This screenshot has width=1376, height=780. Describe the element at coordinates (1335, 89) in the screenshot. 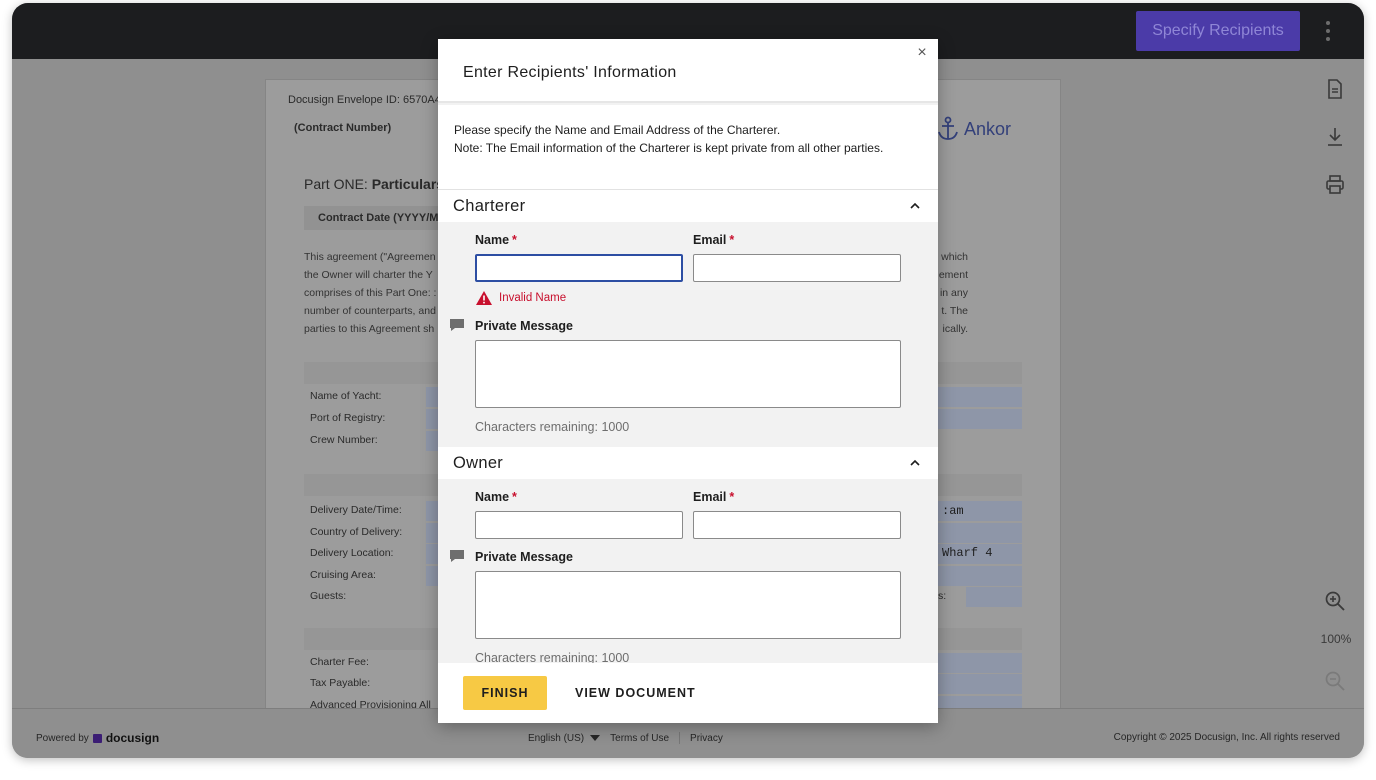

I see `document-icon` at that location.